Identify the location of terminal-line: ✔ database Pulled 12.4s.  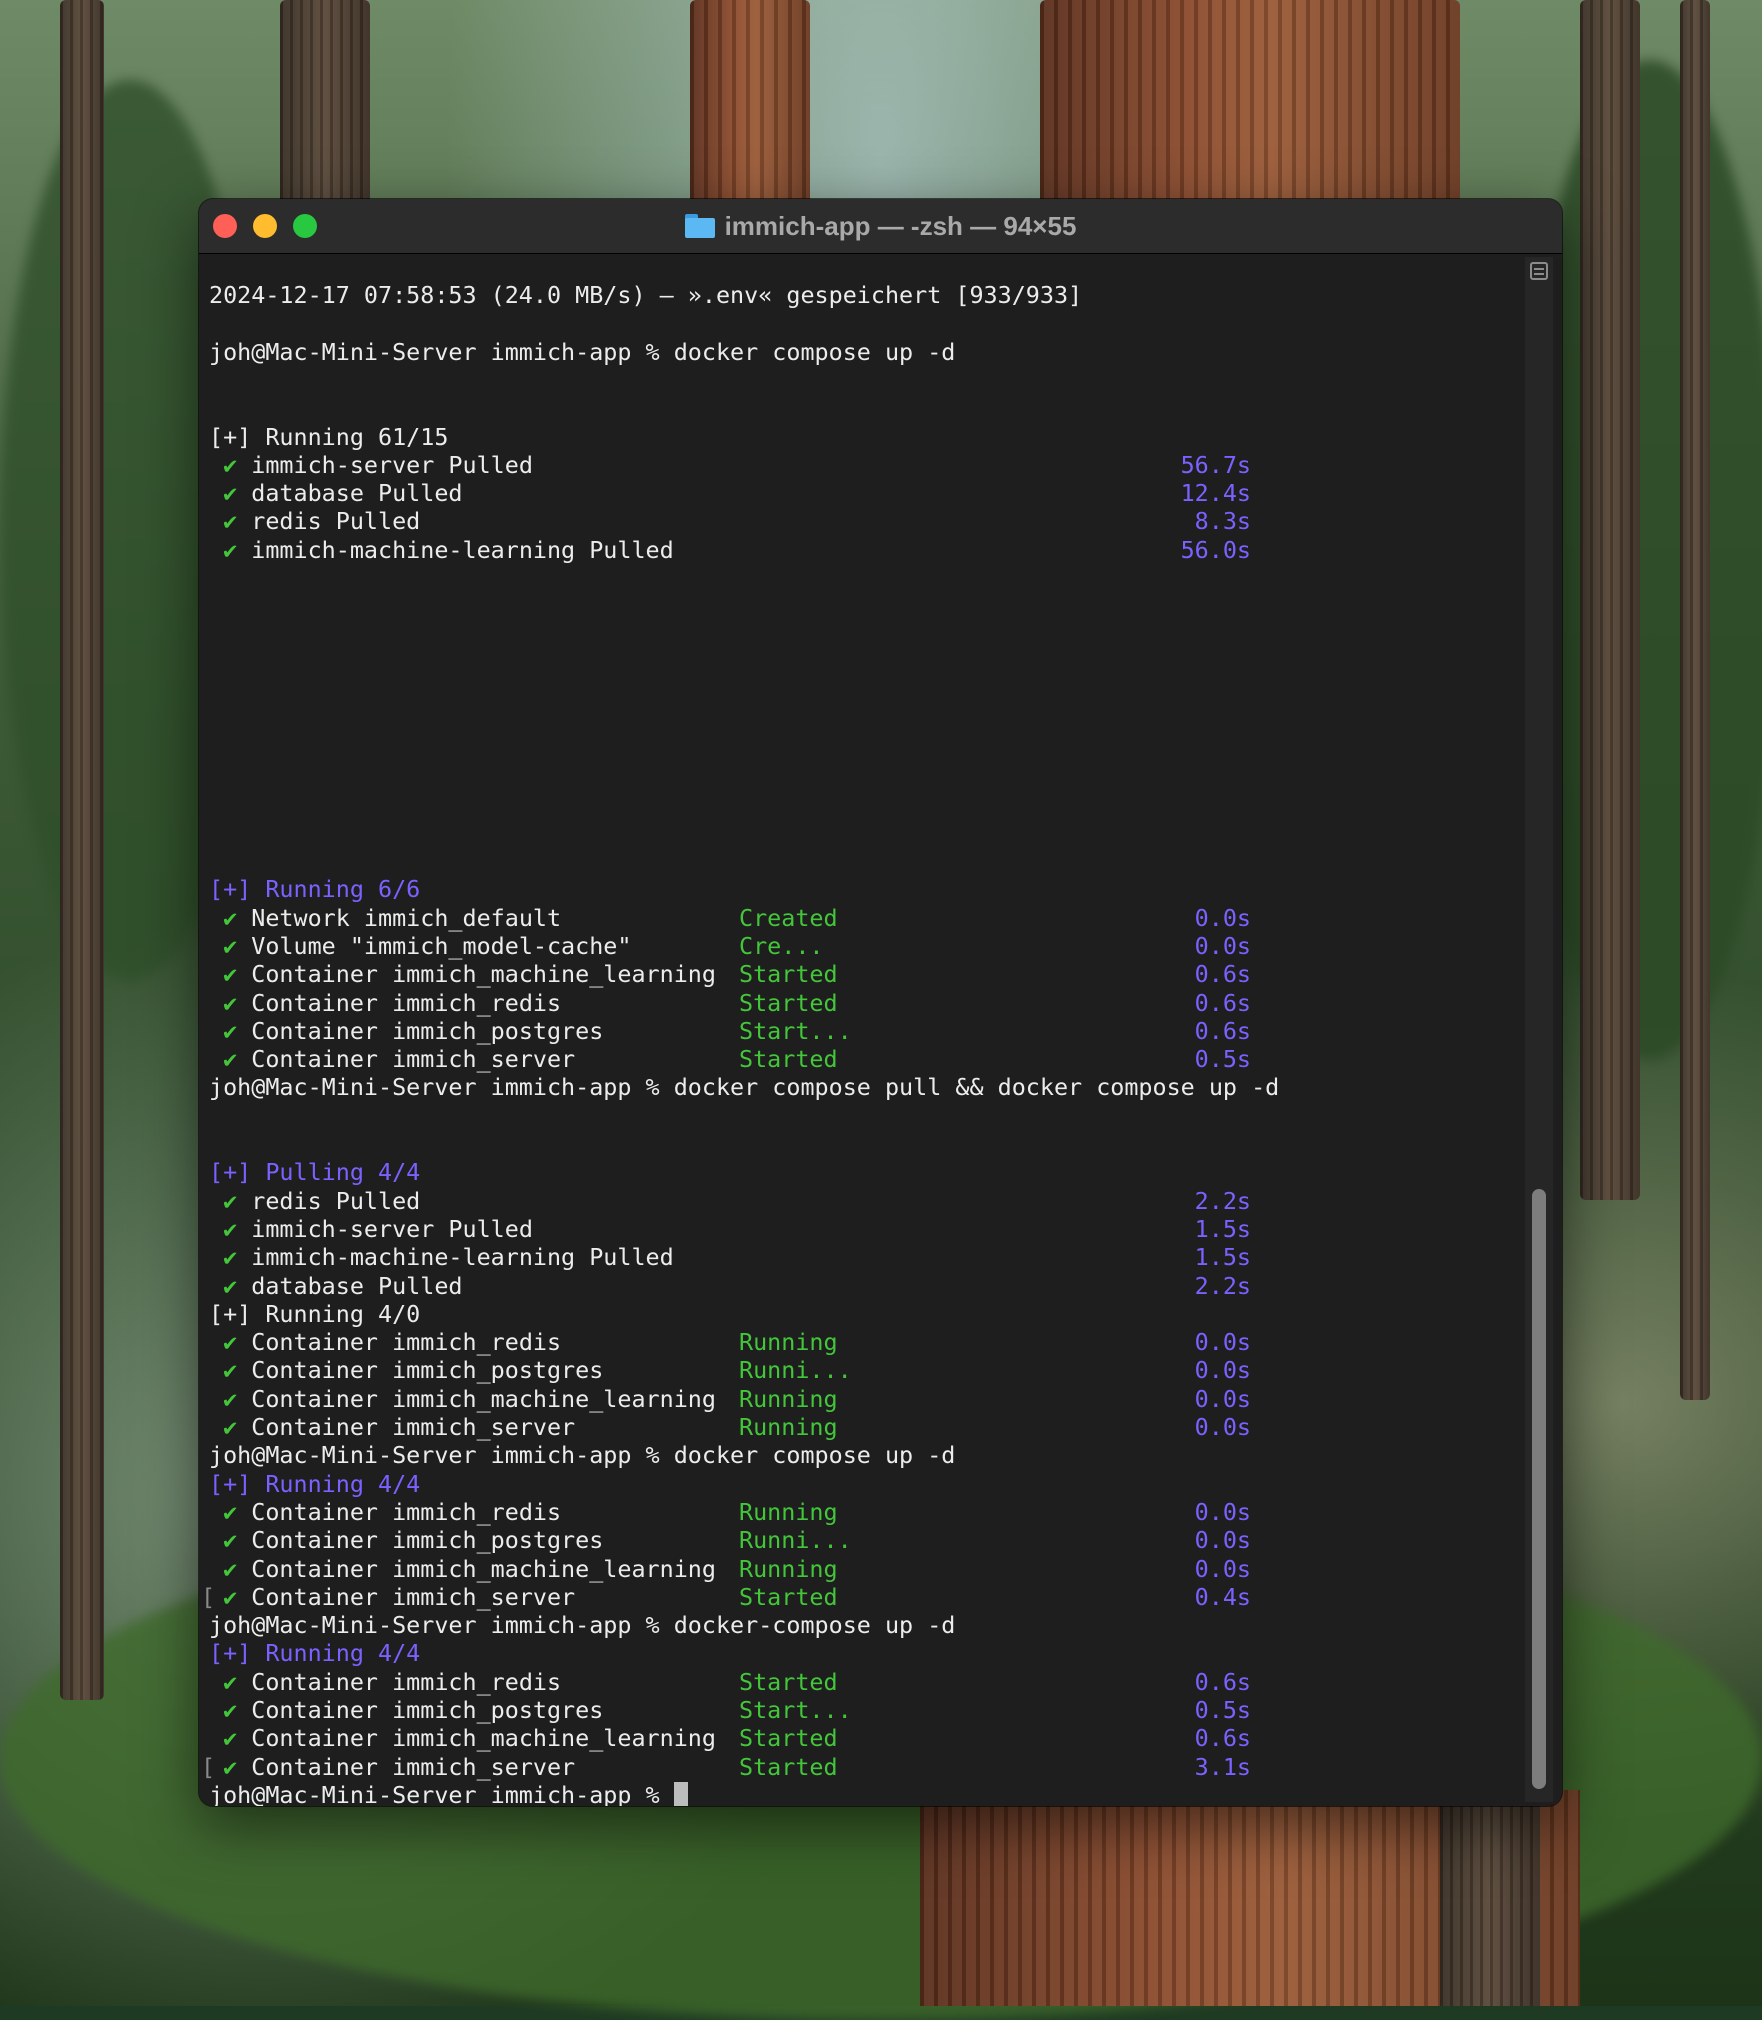
(869, 493).